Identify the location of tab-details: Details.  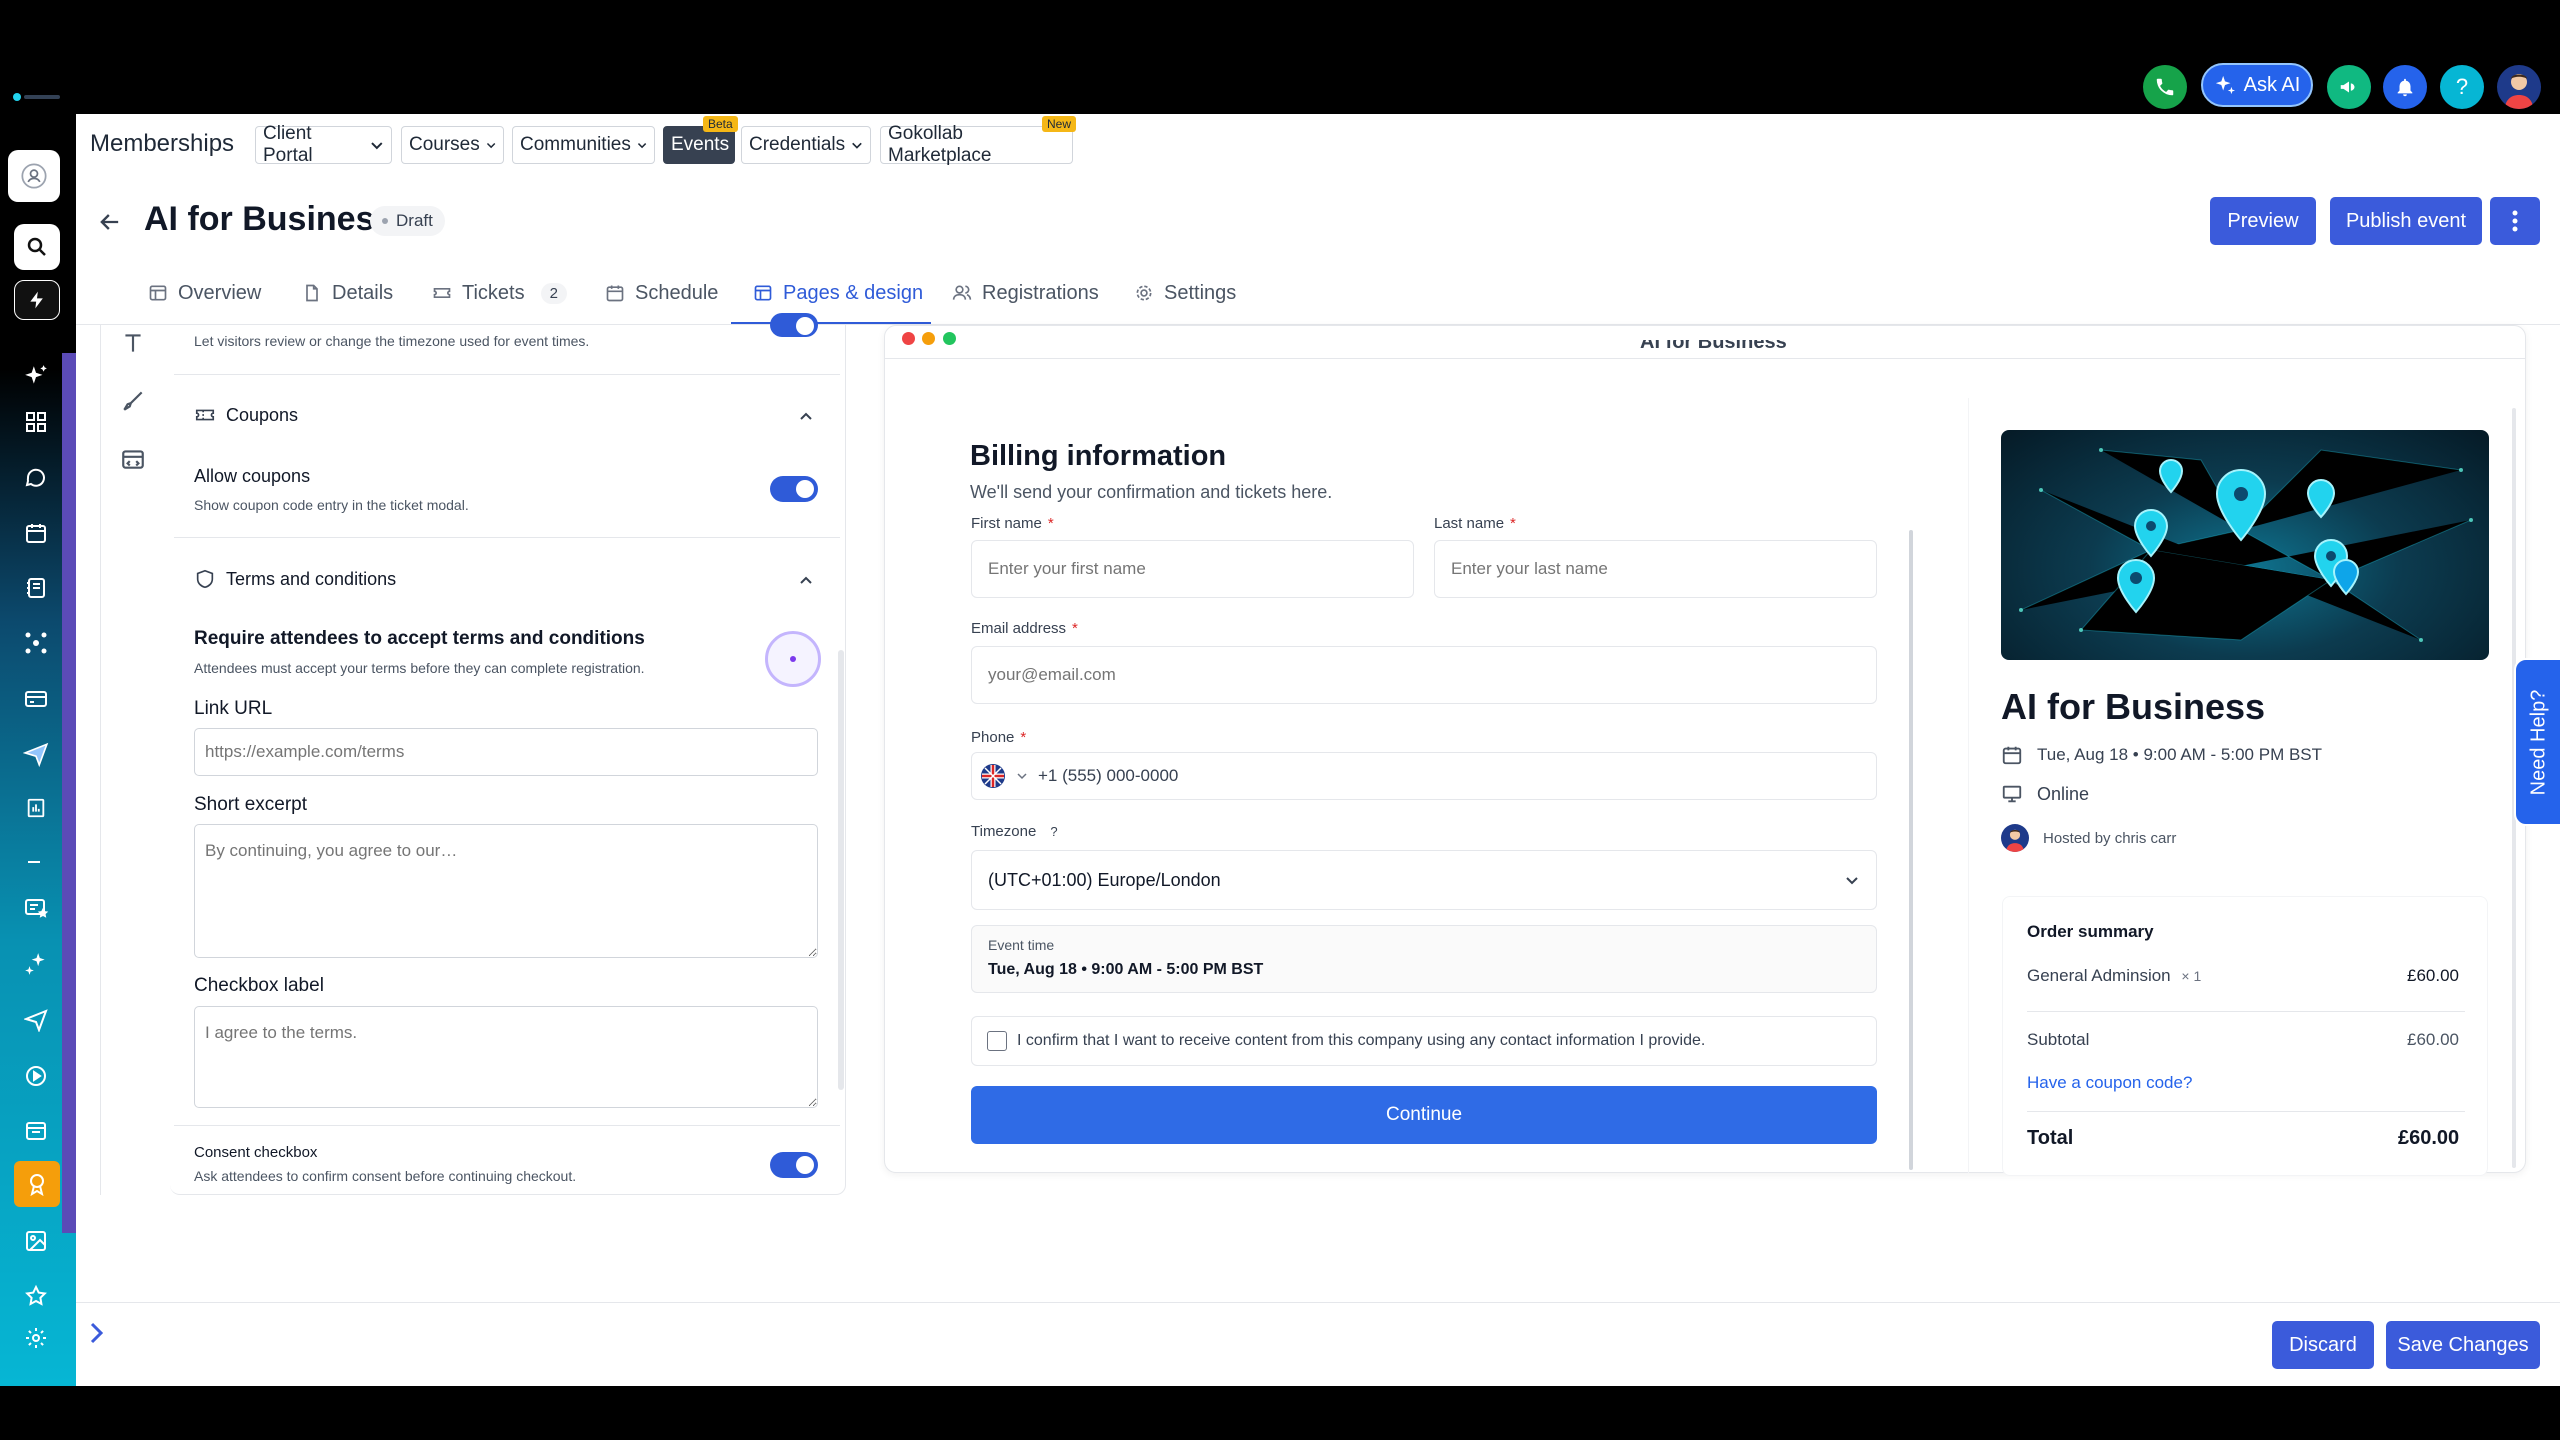
(347, 293).